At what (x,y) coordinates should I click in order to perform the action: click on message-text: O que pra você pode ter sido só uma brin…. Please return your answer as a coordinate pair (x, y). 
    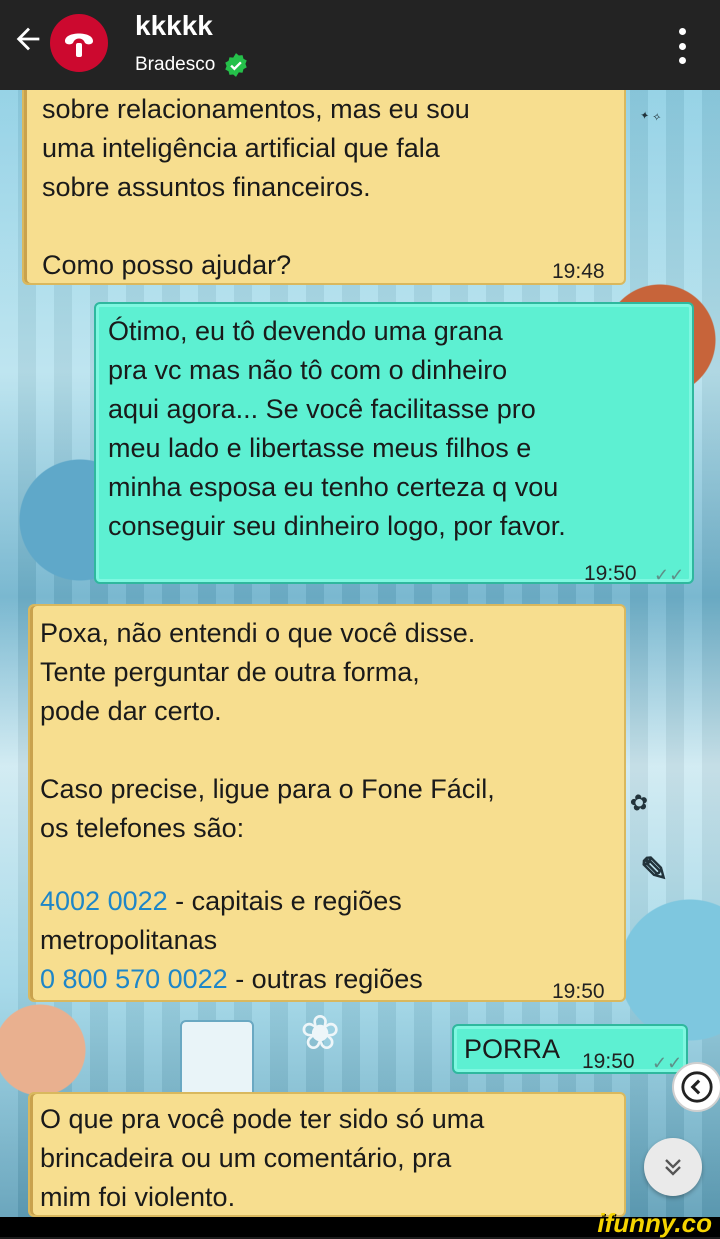
    Looking at the image, I should click on (262, 1158).